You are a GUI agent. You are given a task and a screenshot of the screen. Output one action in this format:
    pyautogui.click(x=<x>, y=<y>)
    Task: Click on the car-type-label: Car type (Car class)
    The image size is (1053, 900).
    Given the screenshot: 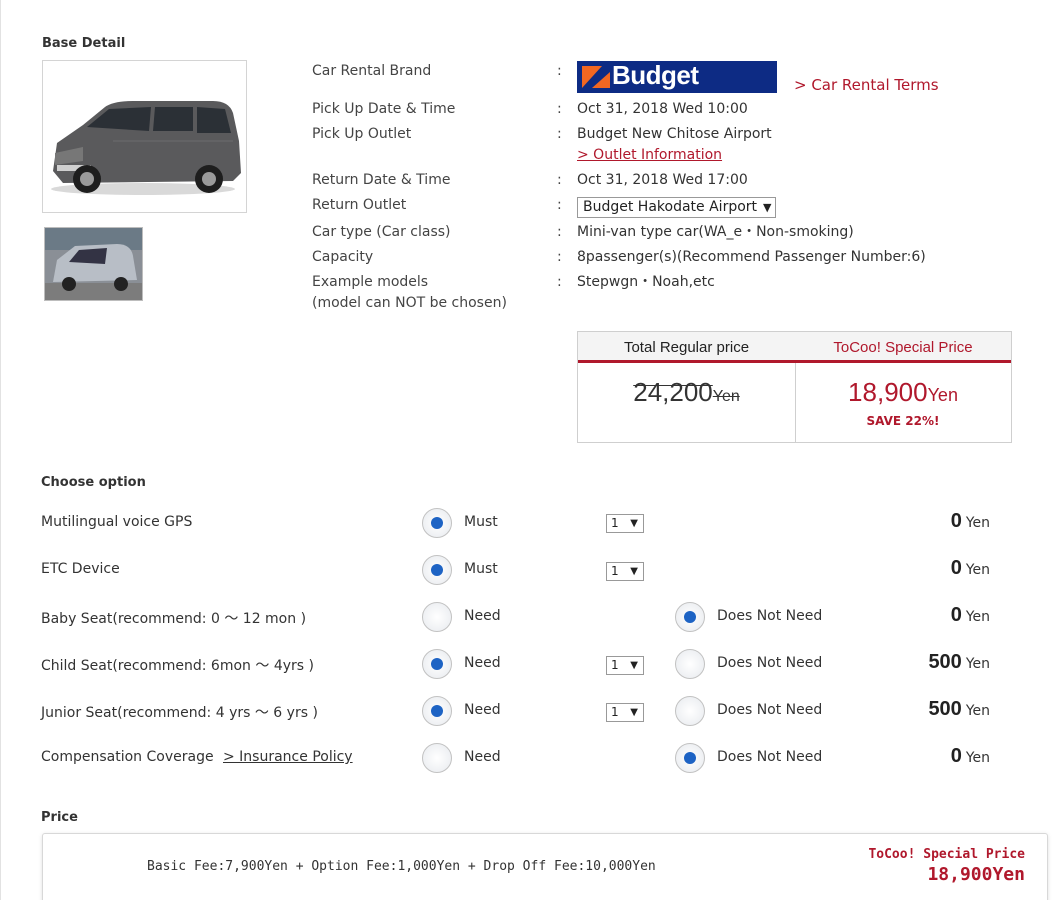 What is the action you would take?
    pyautogui.click(x=381, y=232)
    